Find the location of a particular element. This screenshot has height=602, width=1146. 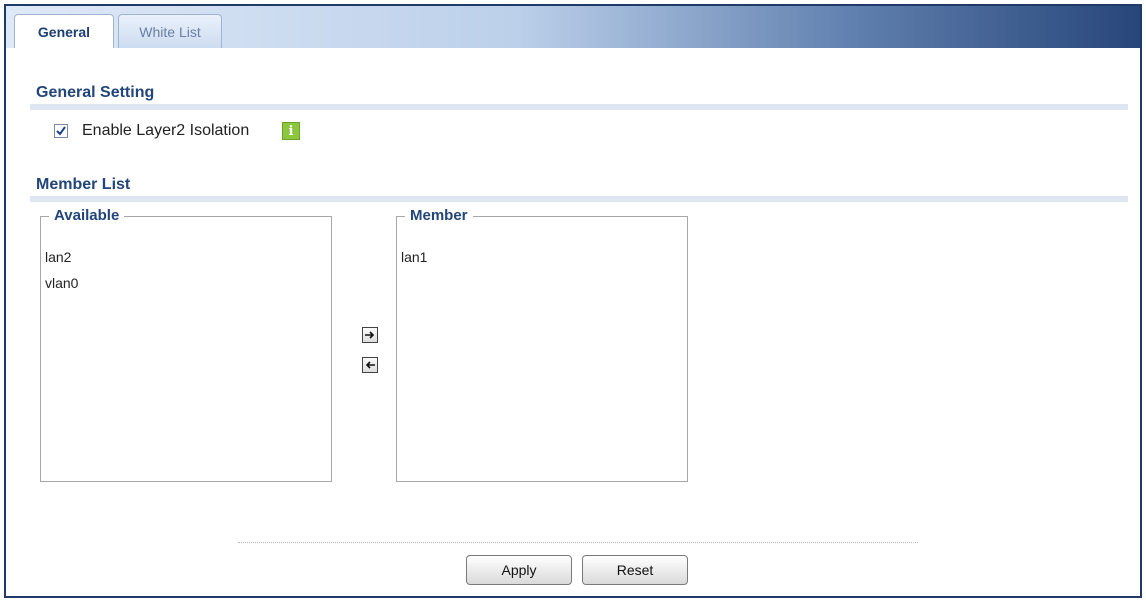

checkmark-icon is located at coordinates (61, 131).